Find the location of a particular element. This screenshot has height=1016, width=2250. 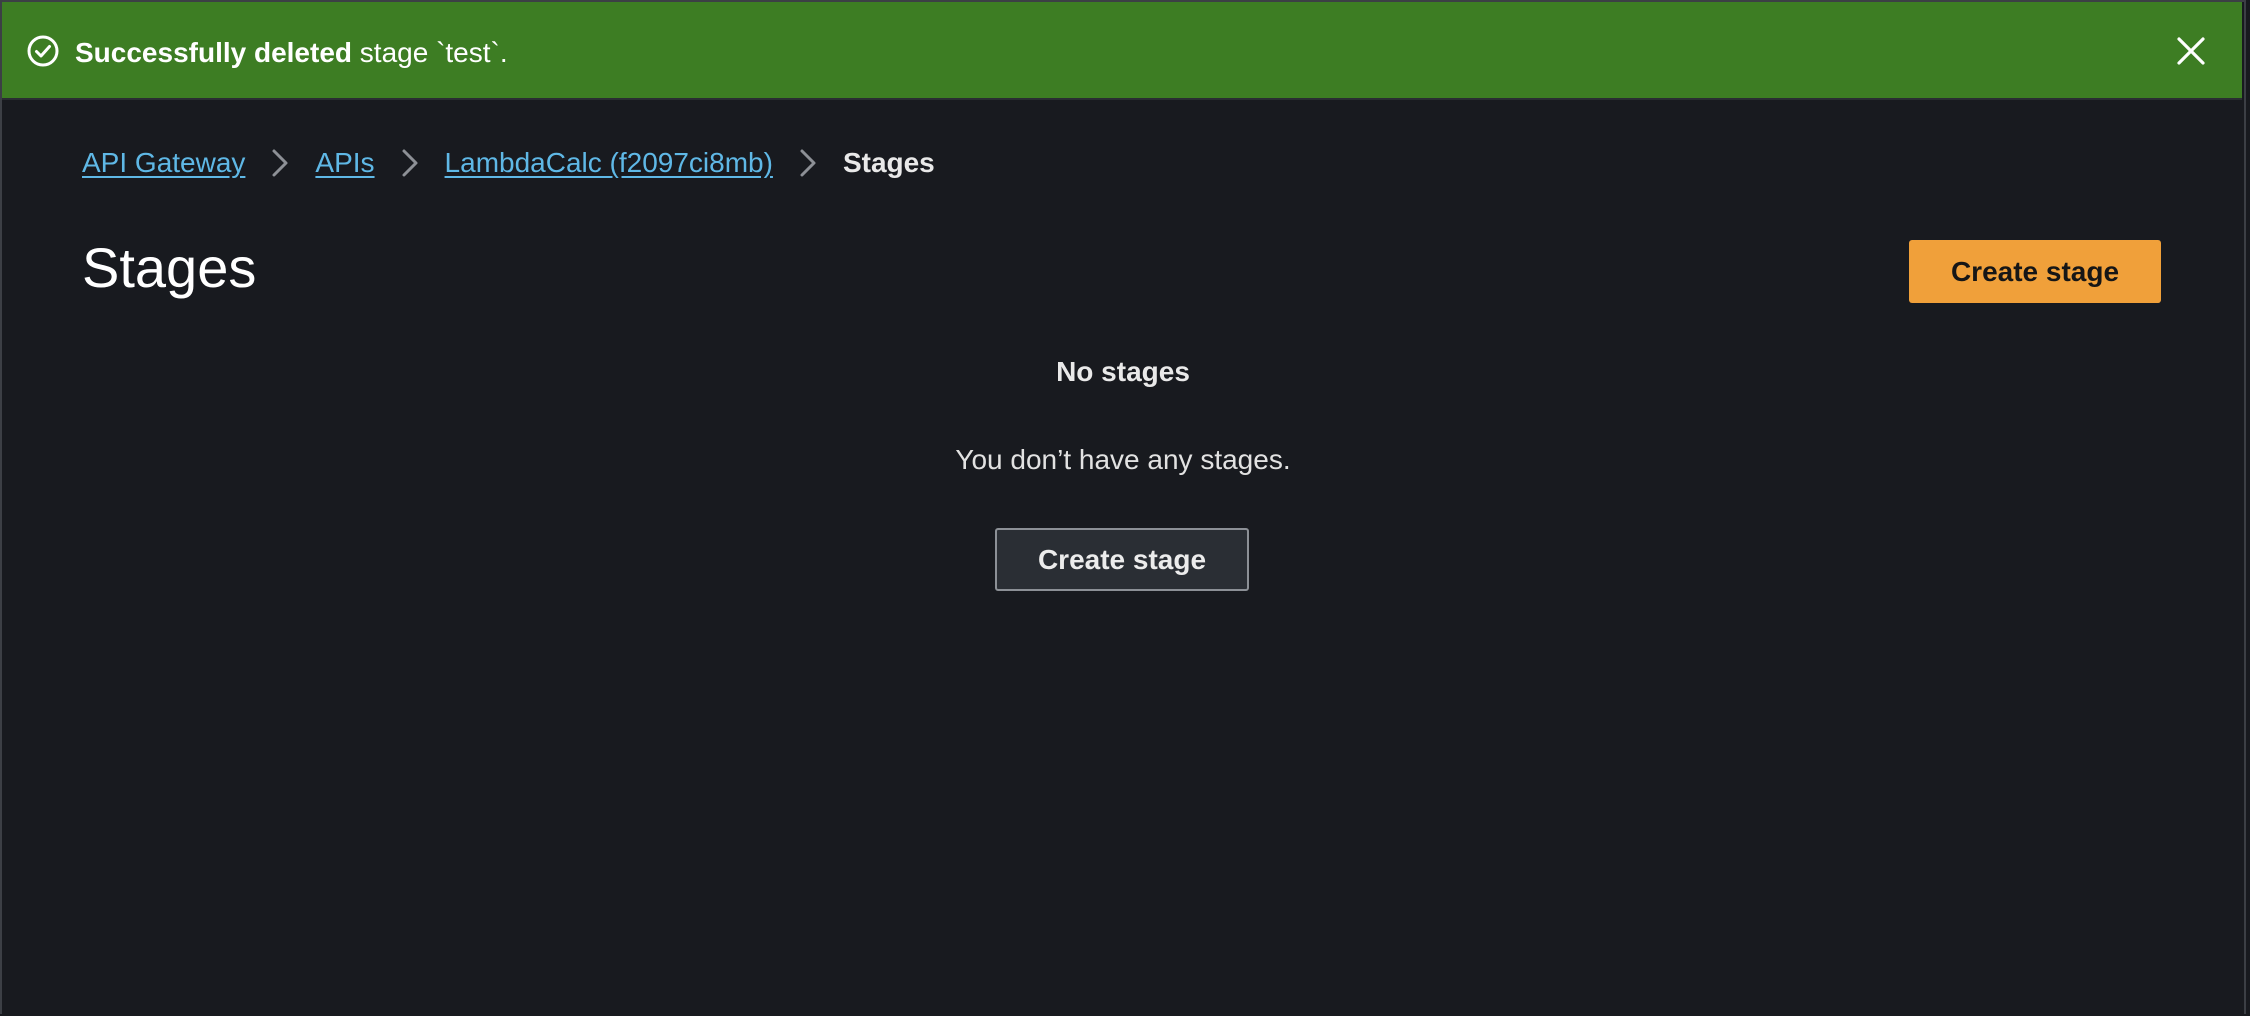

breadcrumb-current: Stages is located at coordinates (888, 162).